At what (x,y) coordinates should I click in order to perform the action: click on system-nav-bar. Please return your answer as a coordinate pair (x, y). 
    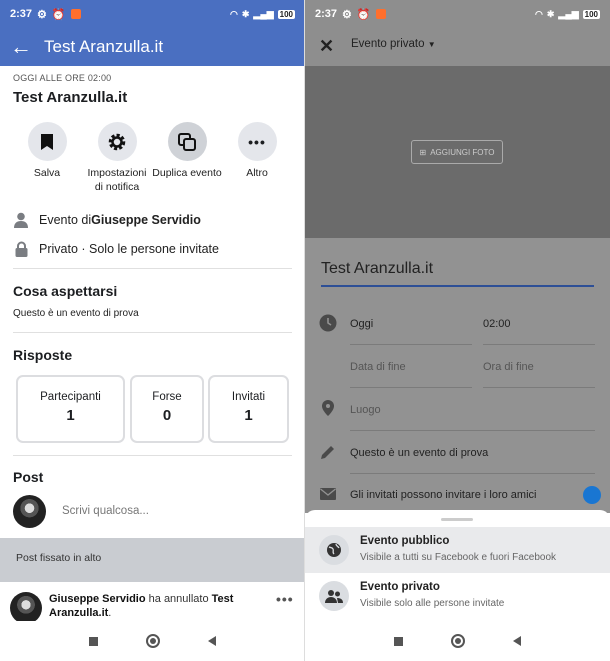
    Looking at the image, I should click on (152, 641).